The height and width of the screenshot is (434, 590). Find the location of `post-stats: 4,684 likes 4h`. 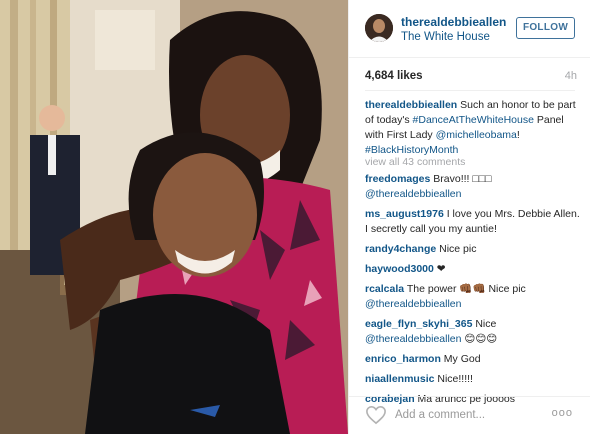

post-stats: 4,684 likes 4h is located at coordinates (471, 78).